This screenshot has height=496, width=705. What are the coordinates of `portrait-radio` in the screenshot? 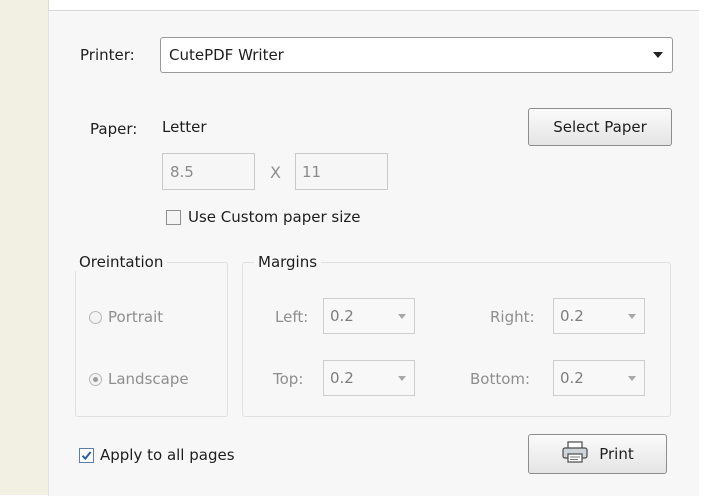 It's located at (95, 317).